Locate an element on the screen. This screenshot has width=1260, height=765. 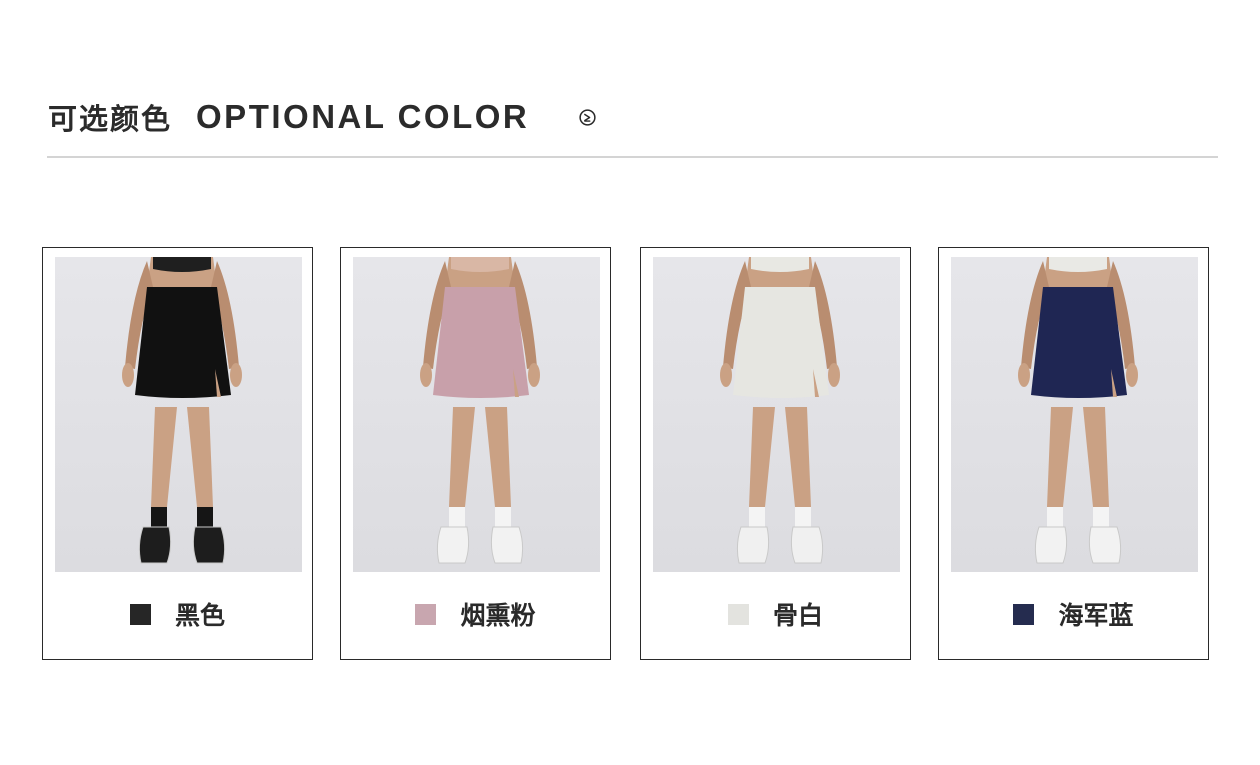
chevron-right-circle-icon is located at coordinates (587, 117).